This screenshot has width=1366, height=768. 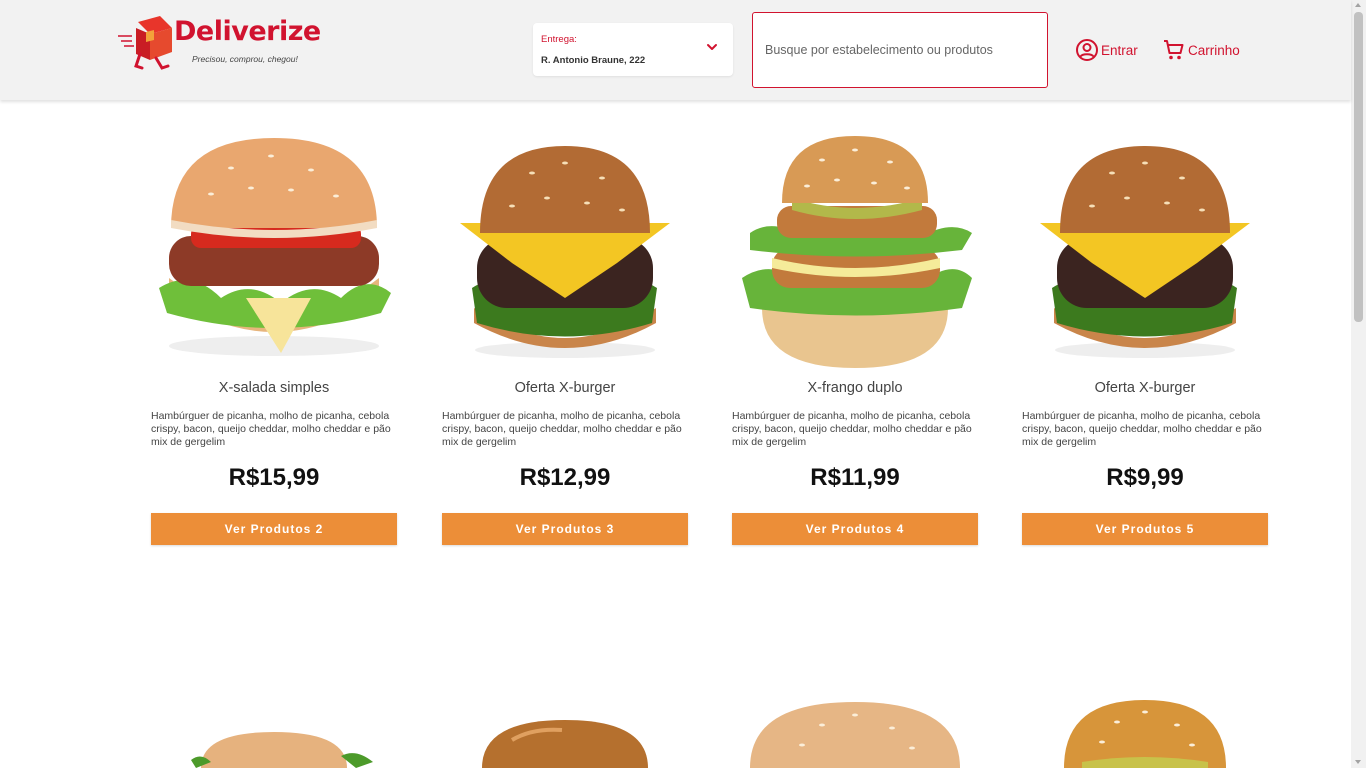 What do you see at coordinates (247, 31) in the screenshot?
I see `brand-name: Deliverize` at bounding box center [247, 31].